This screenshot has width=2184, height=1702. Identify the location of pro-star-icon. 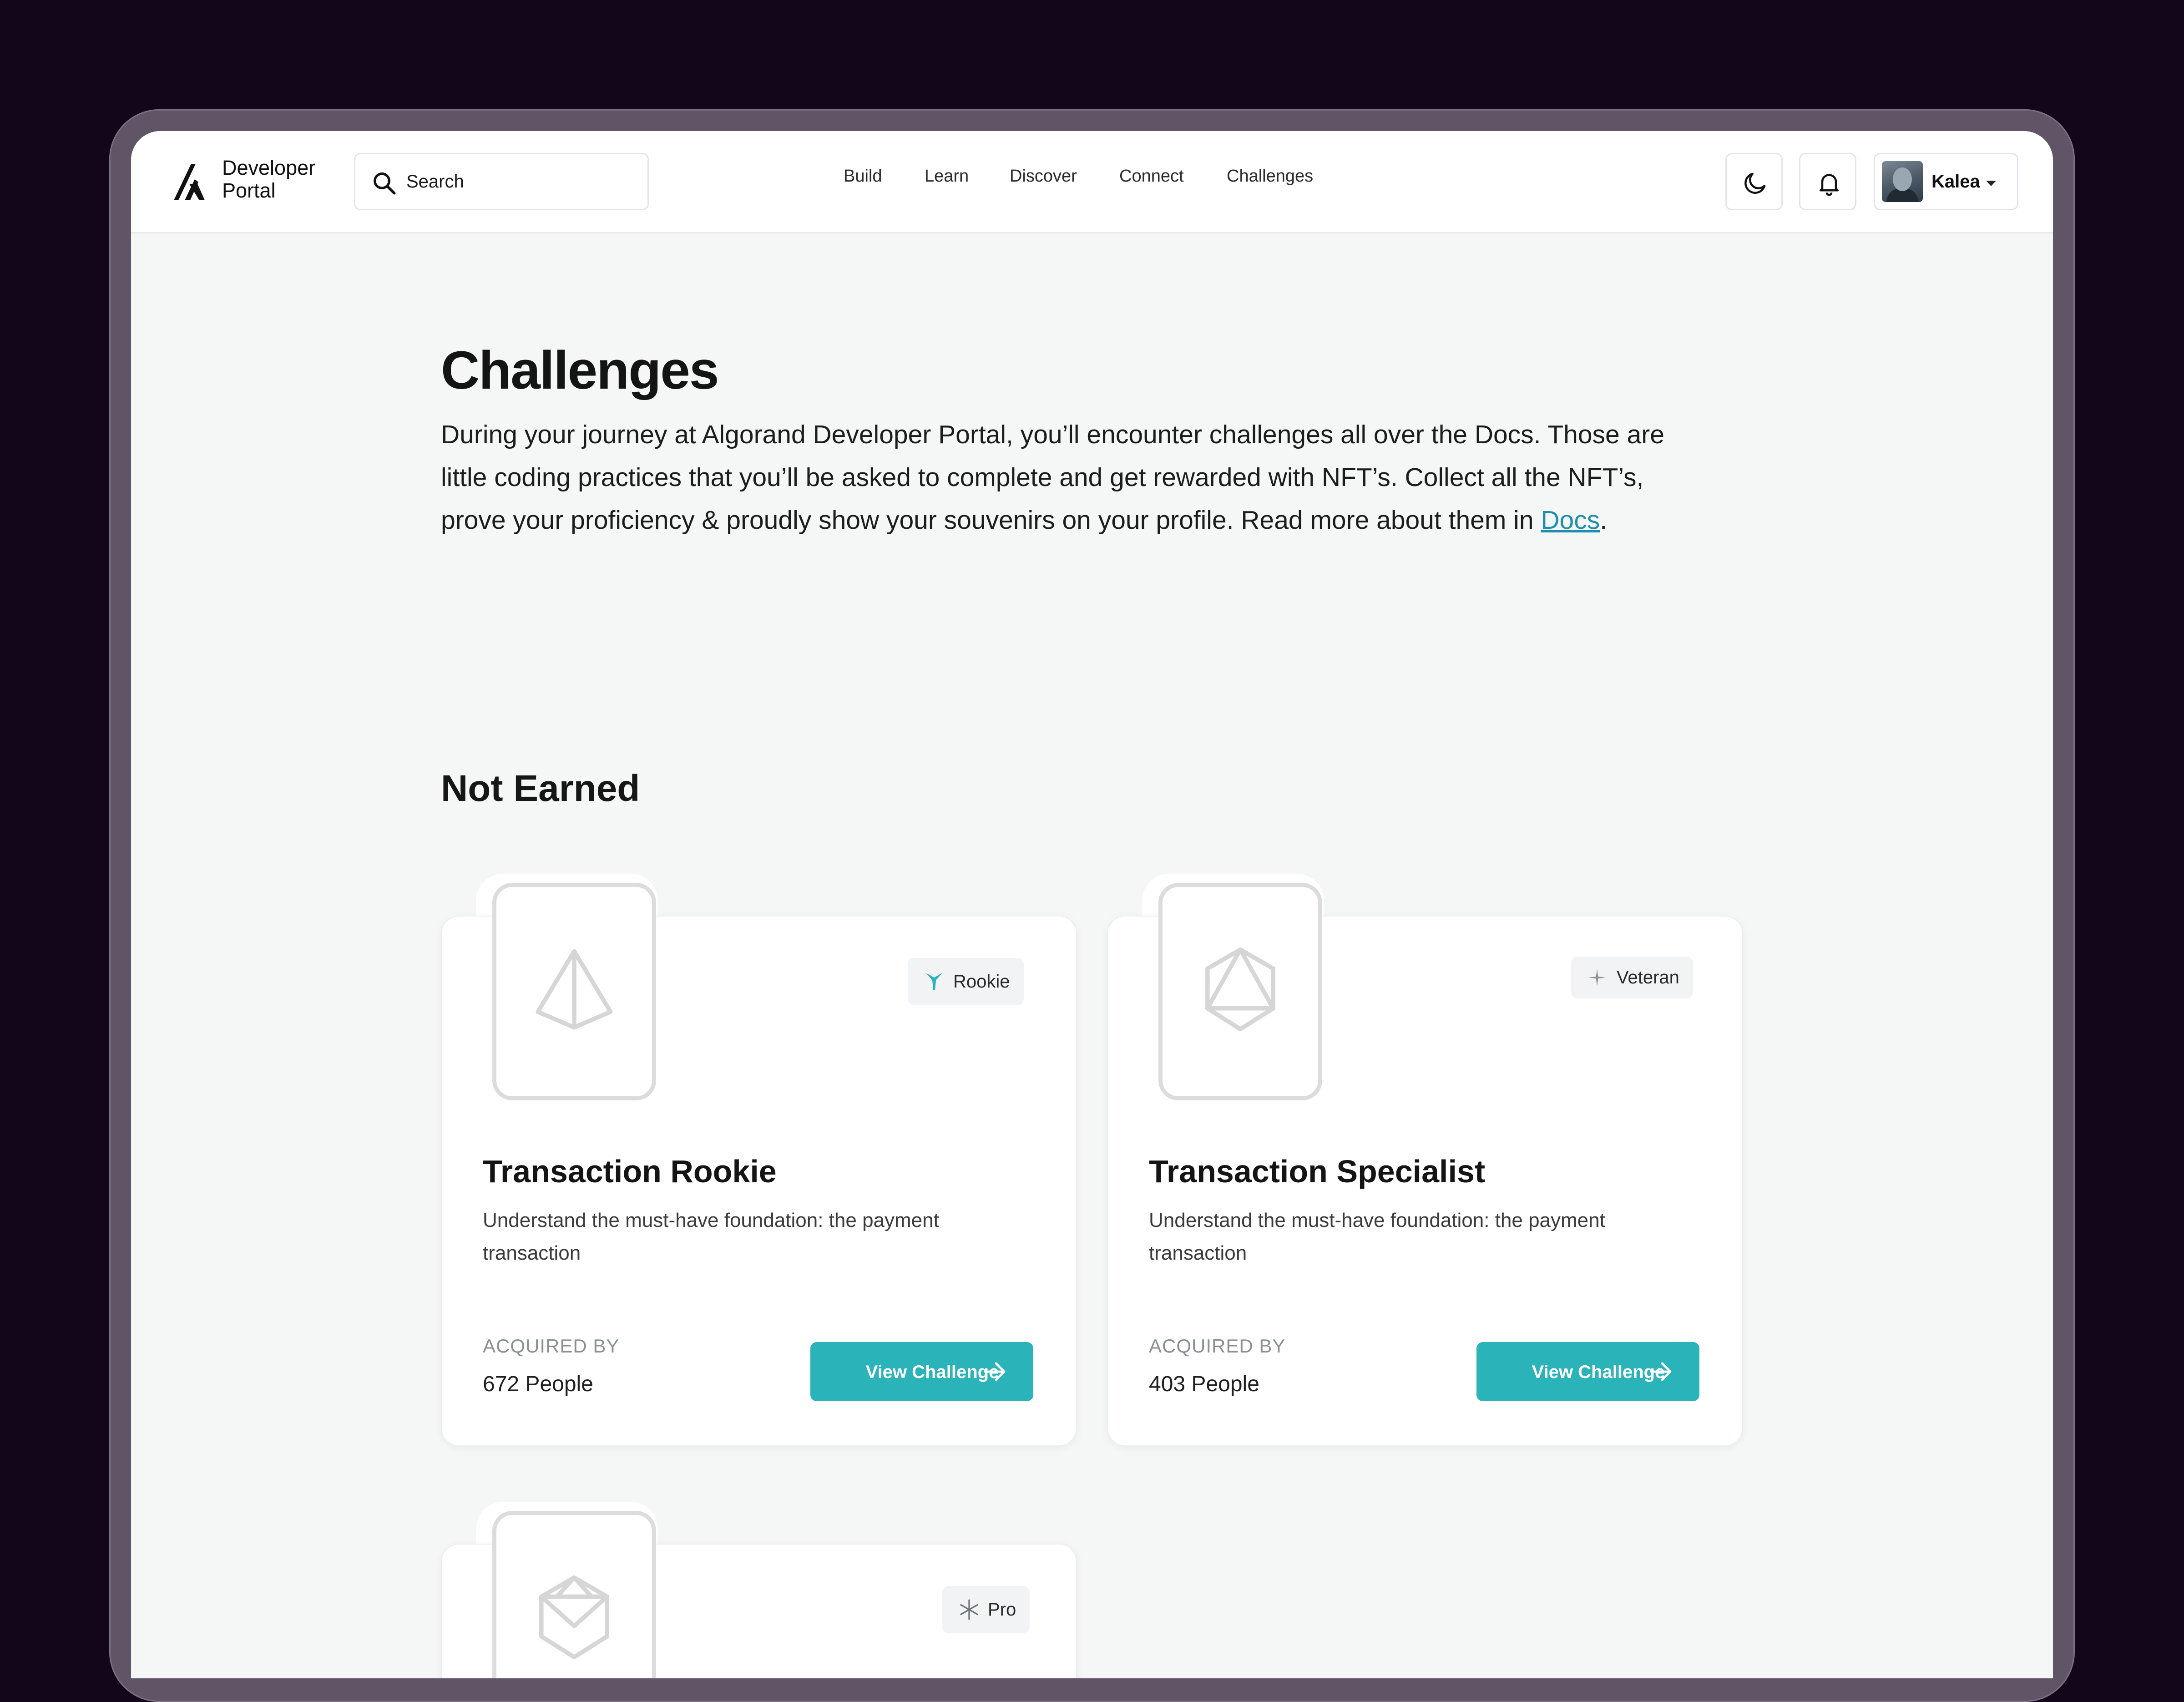
(969, 1609).